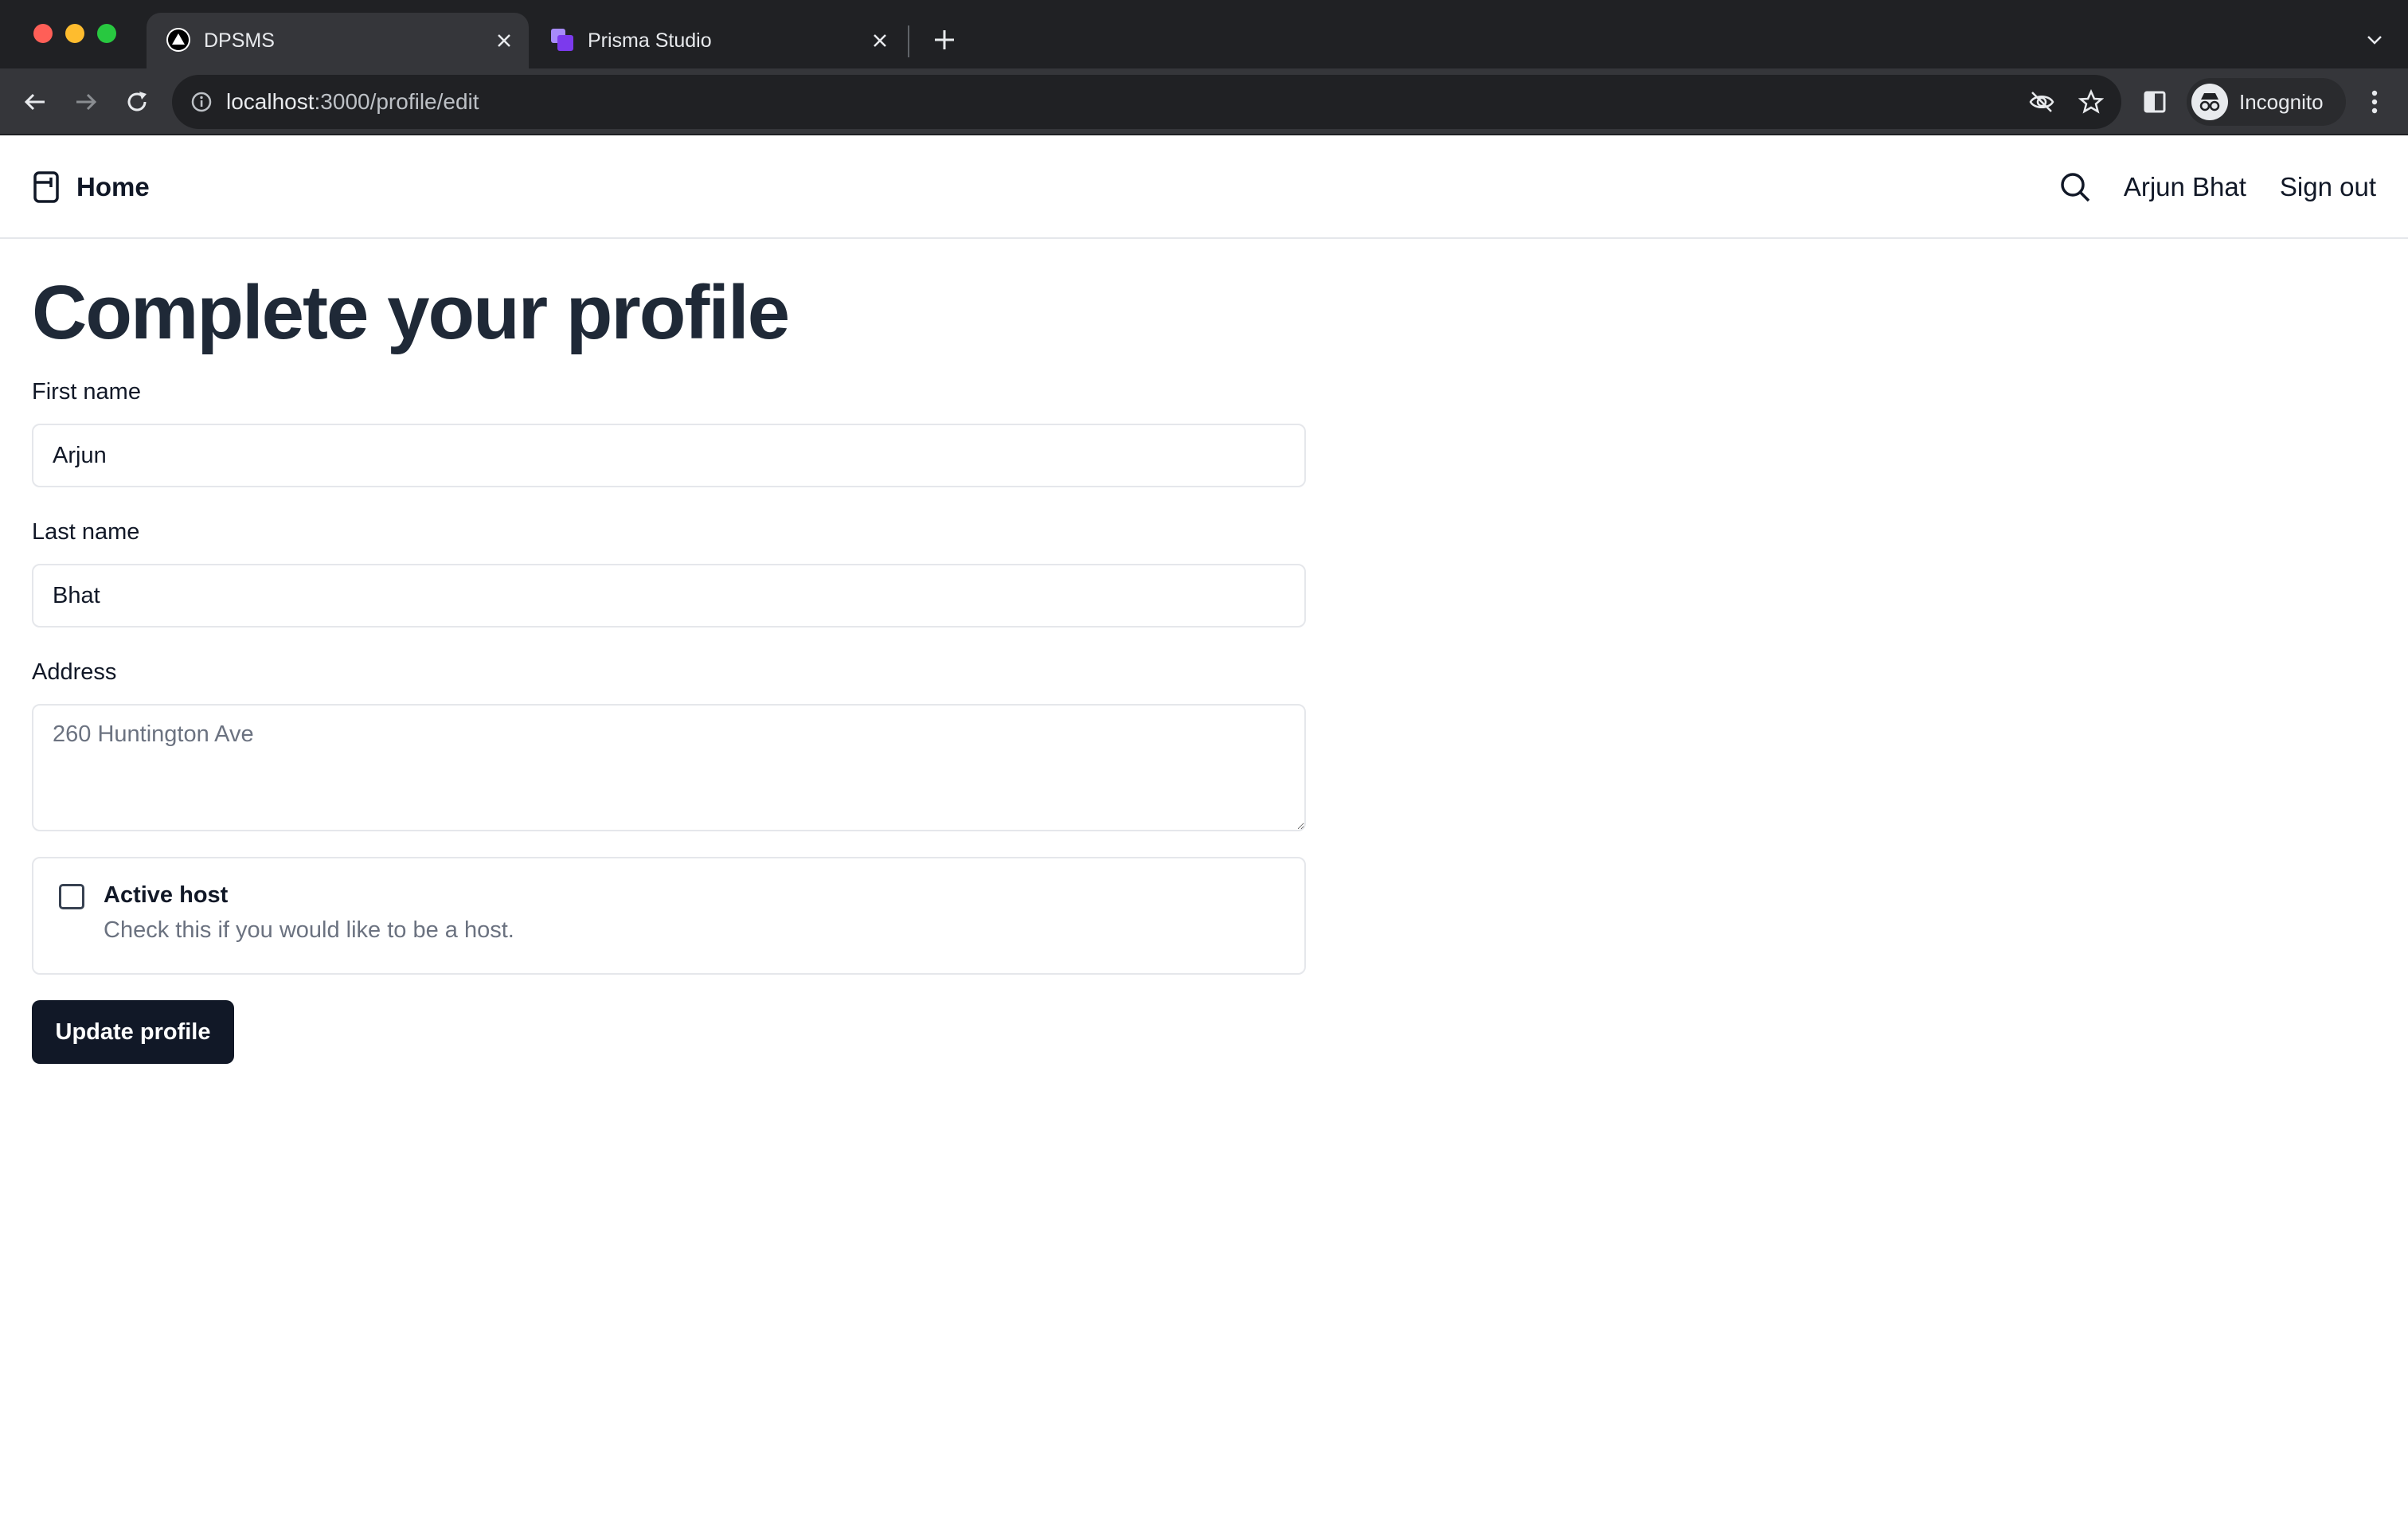 The height and width of the screenshot is (1513, 2408). I want to click on arrow-left-icon, so click(34, 102).